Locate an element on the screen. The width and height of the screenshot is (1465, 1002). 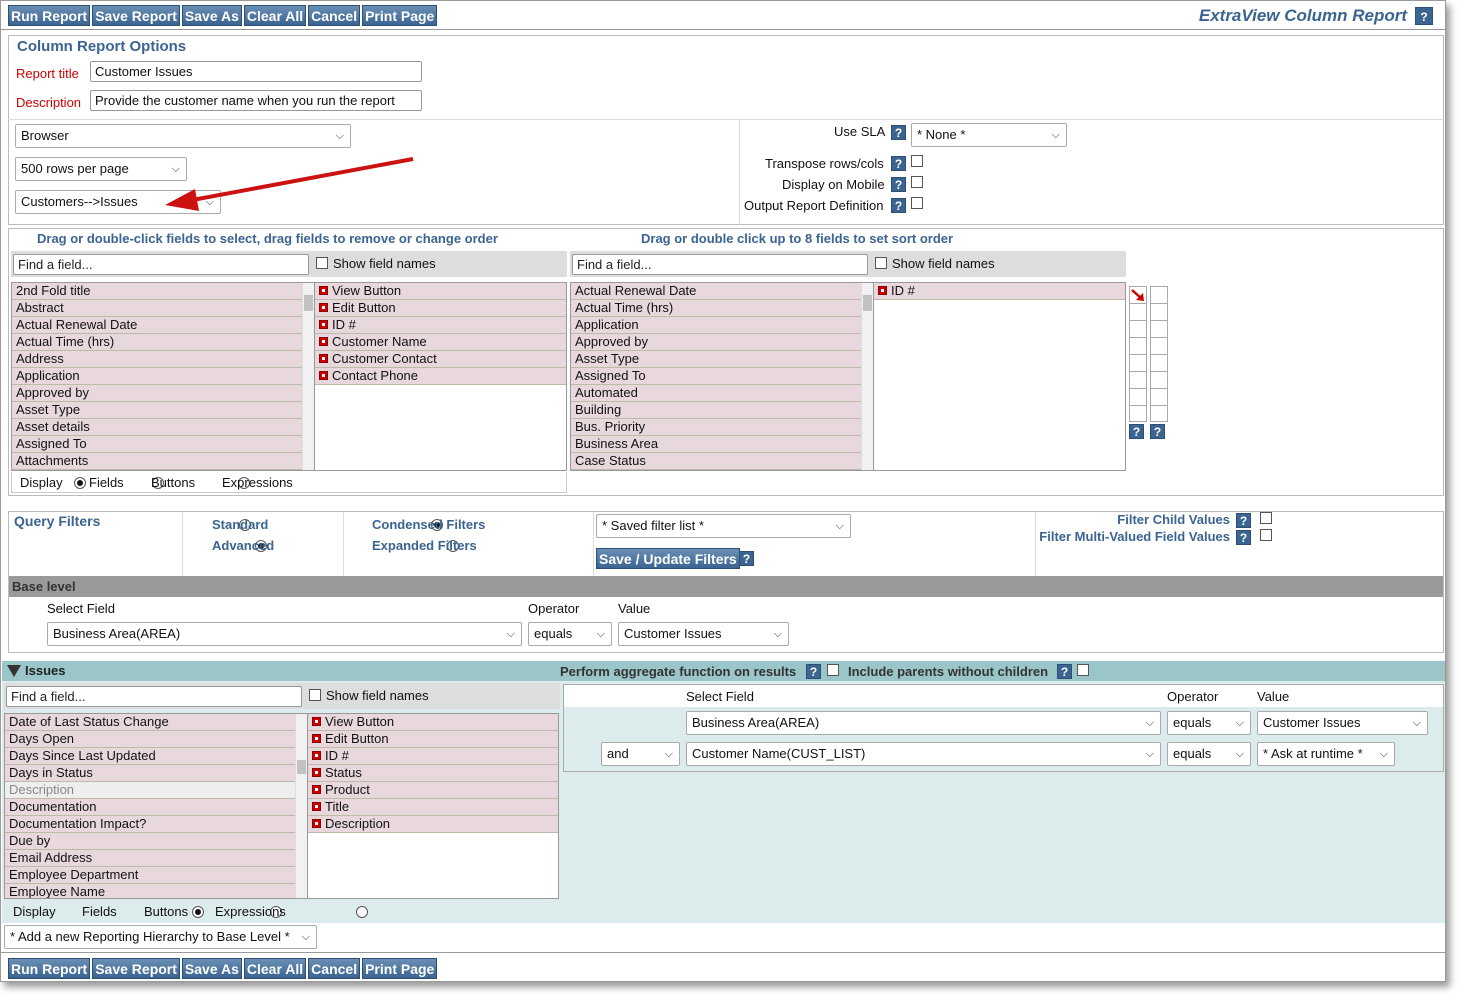
aggregate-help-icon: ? is located at coordinates (813, 671).